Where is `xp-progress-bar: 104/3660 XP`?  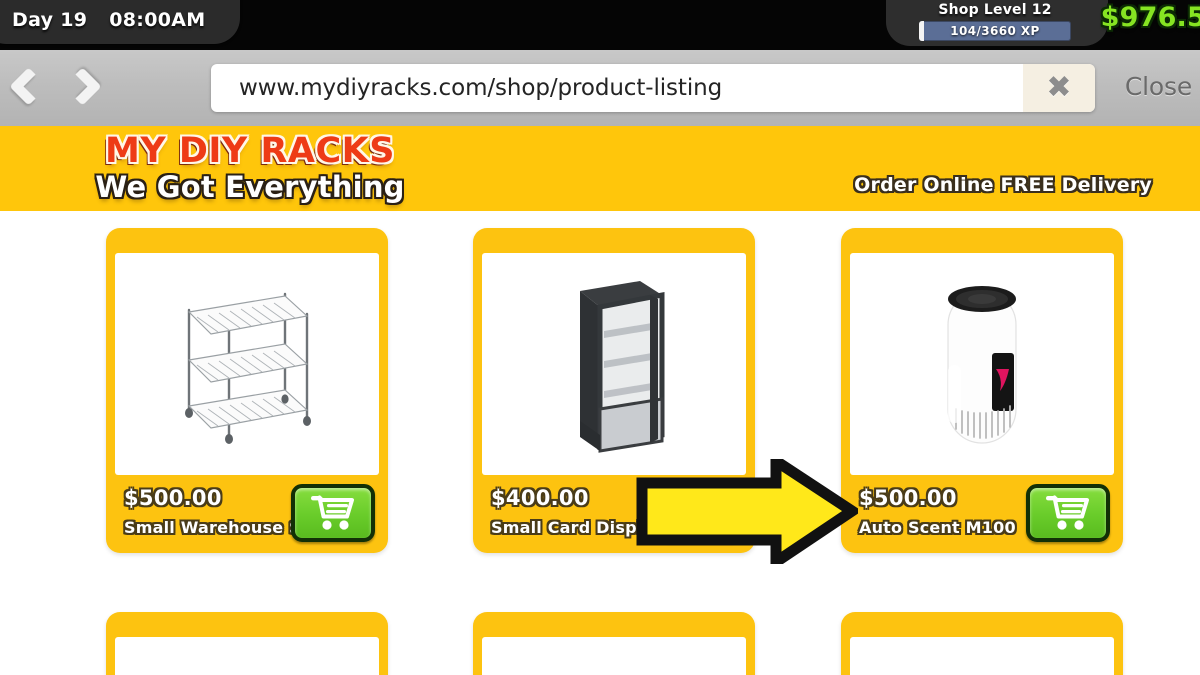 xp-progress-bar: 104/3660 XP is located at coordinates (995, 31).